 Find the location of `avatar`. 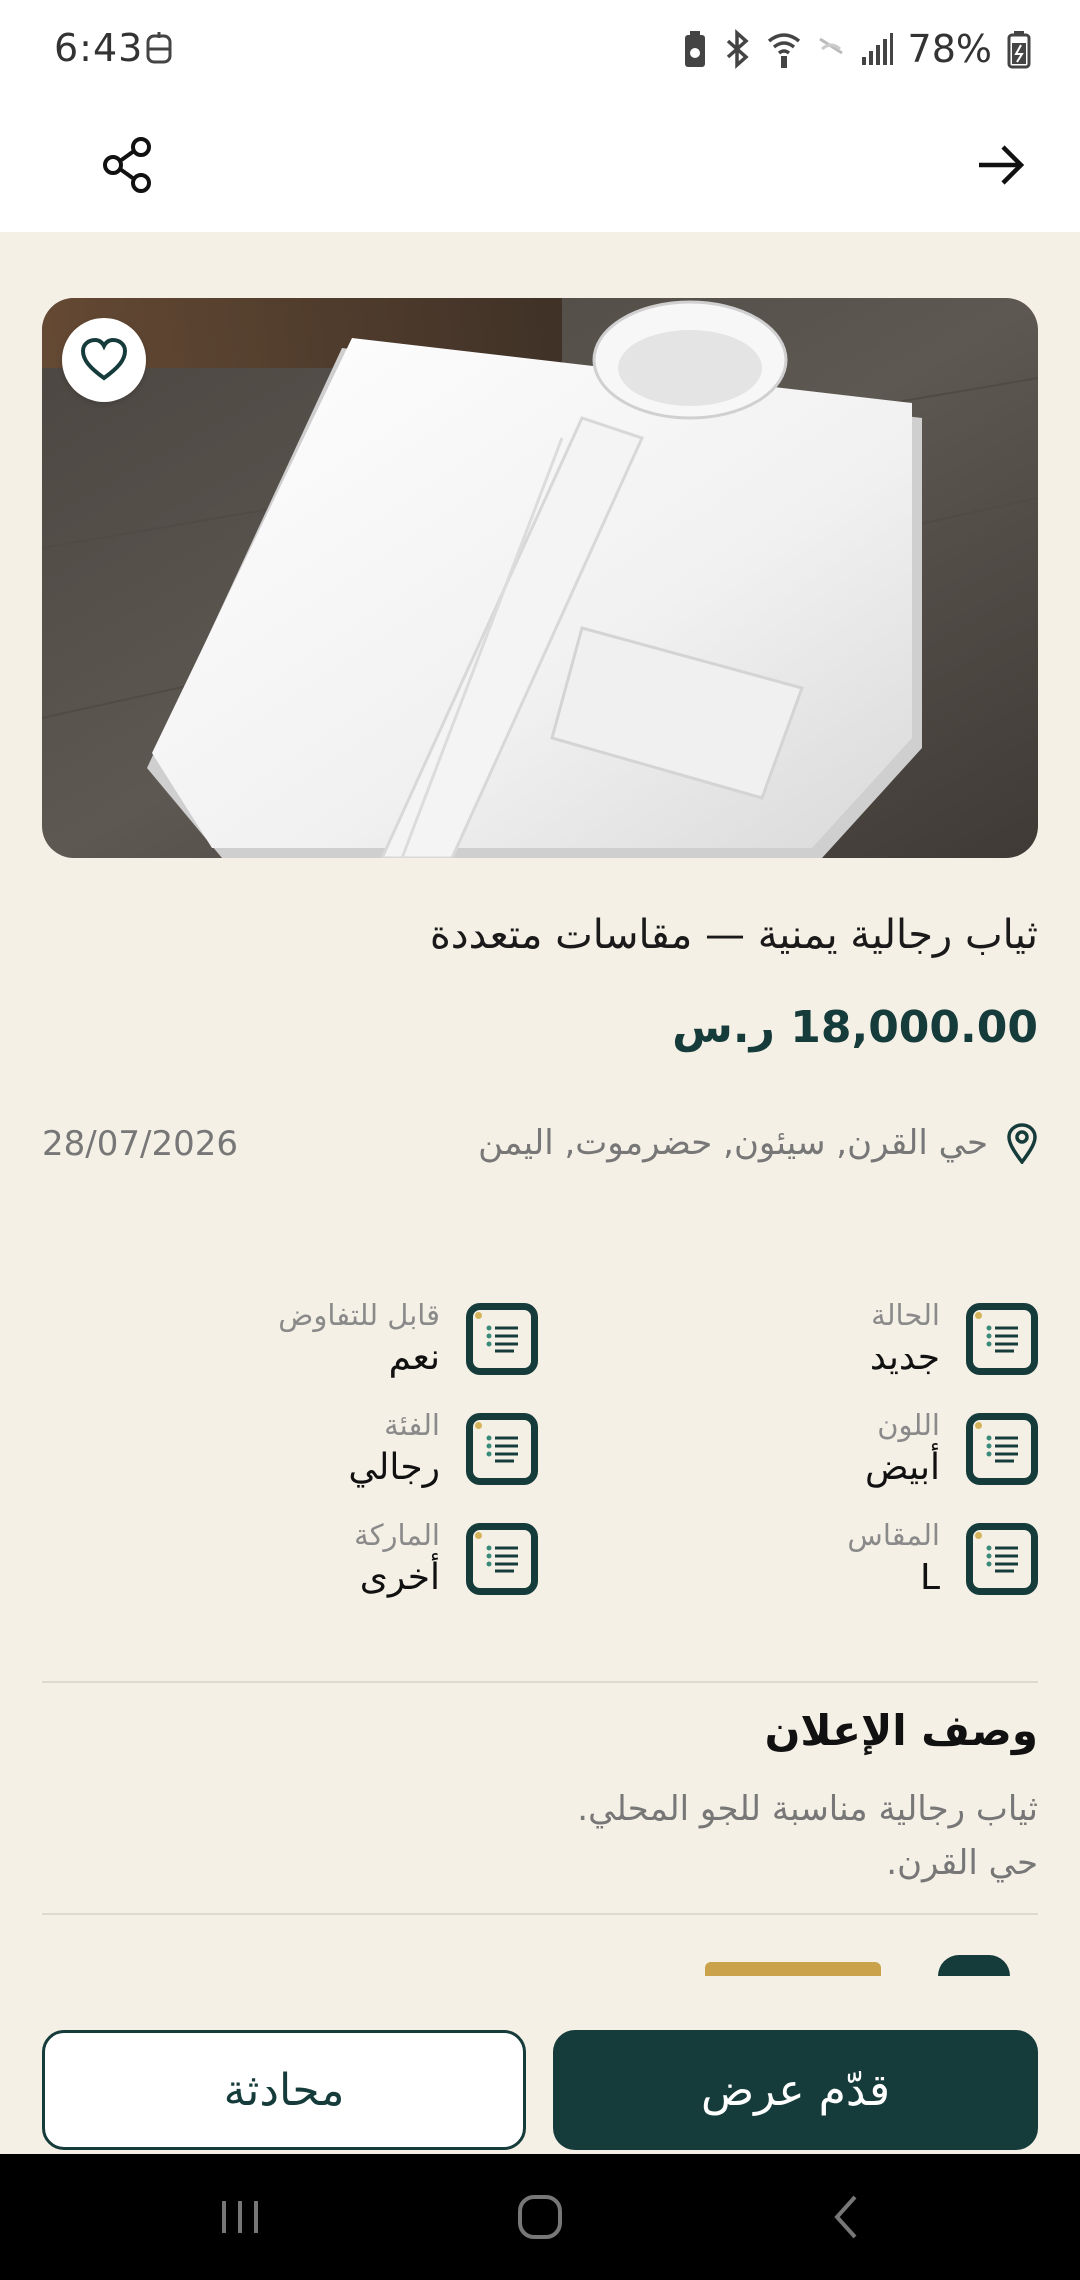

avatar is located at coordinates (974, 1965).